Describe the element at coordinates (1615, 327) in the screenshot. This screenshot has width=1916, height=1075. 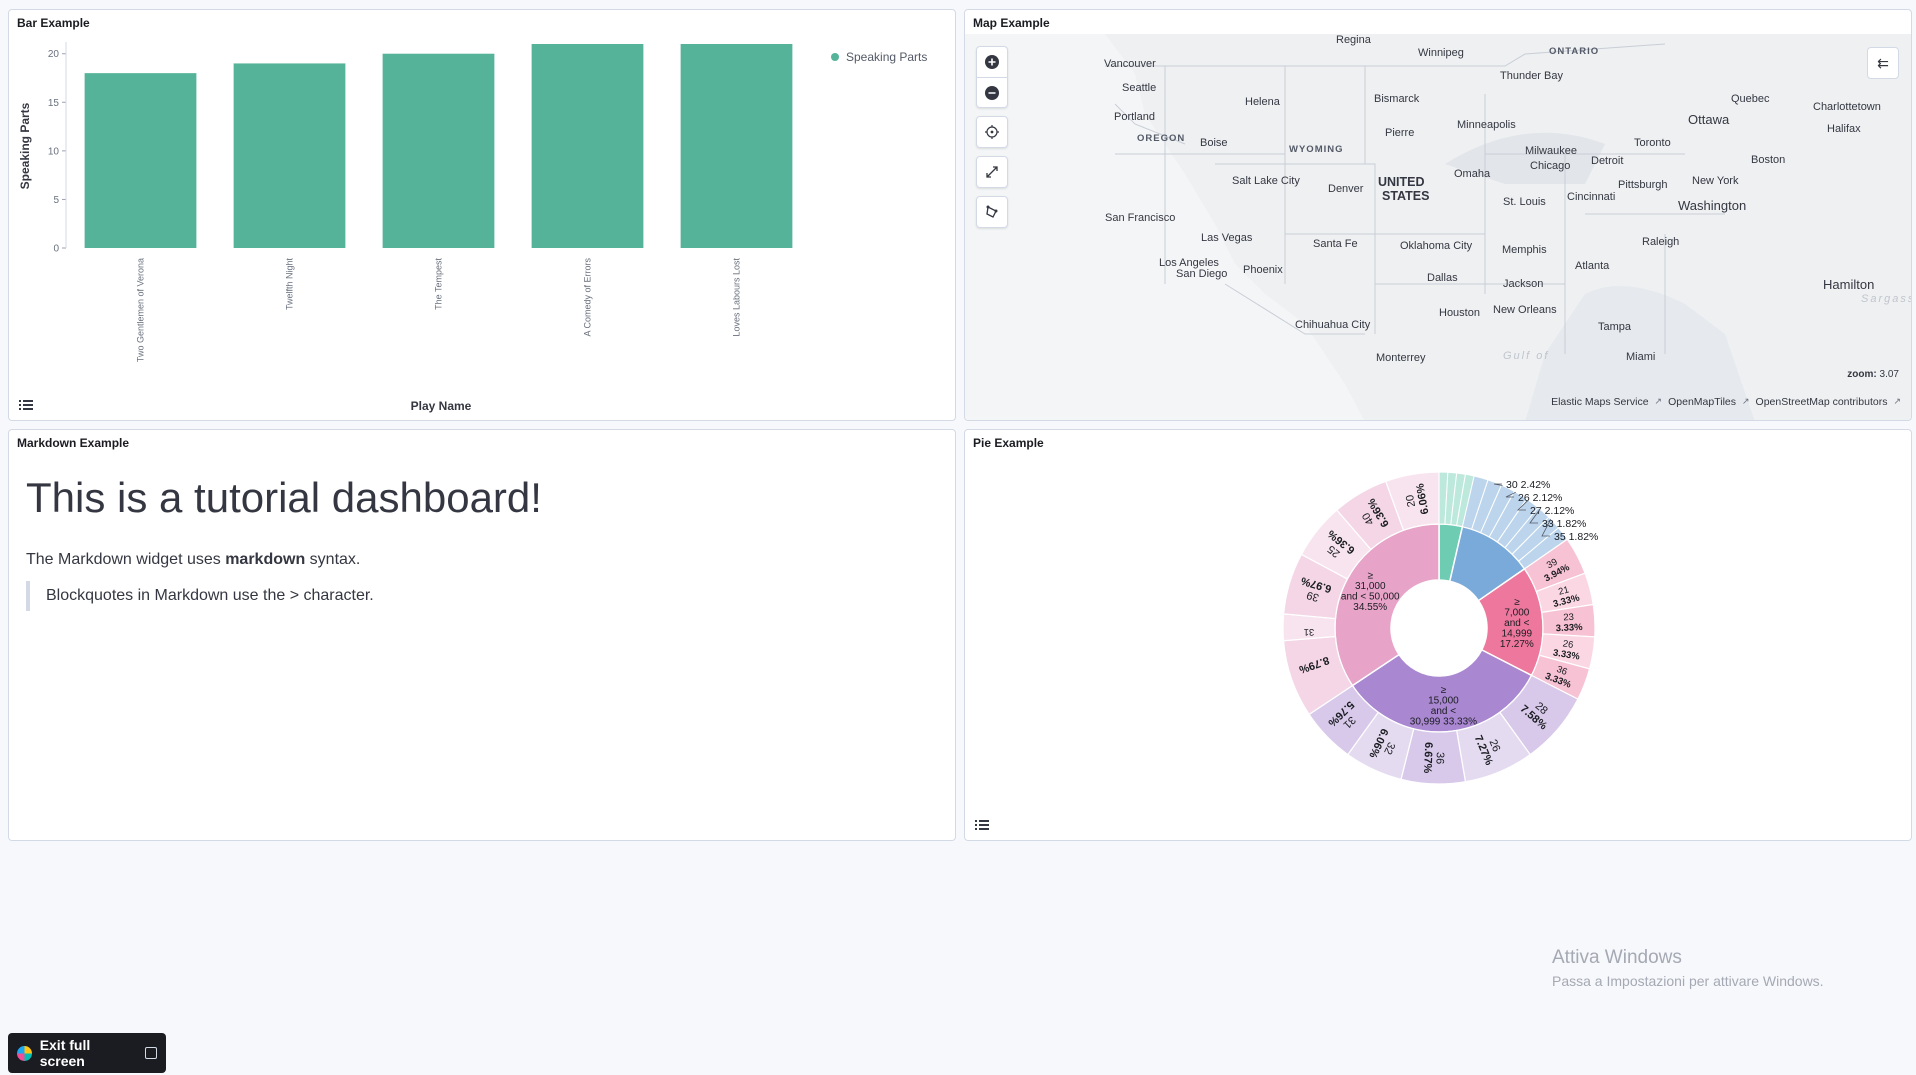
I see `map-label: Tampa` at that location.